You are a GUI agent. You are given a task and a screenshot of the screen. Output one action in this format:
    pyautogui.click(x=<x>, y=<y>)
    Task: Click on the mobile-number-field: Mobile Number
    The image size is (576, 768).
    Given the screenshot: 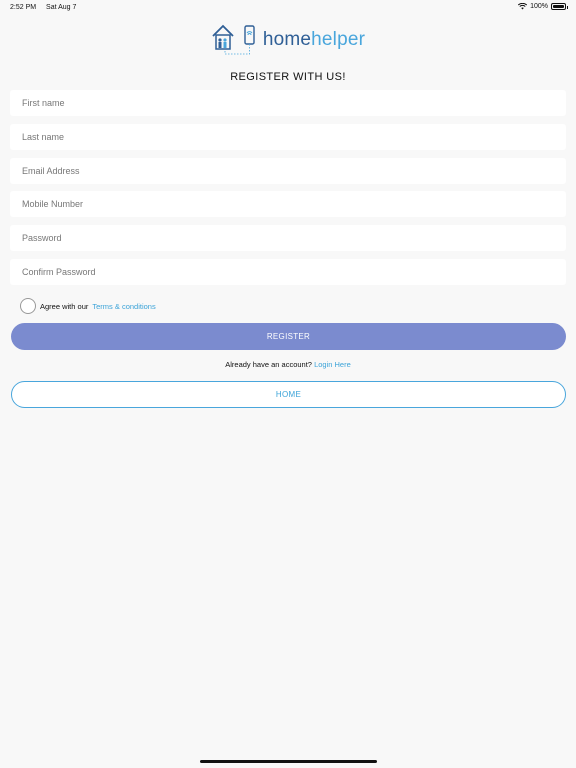 What is the action you would take?
    pyautogui.click(x=288, y=204)
    